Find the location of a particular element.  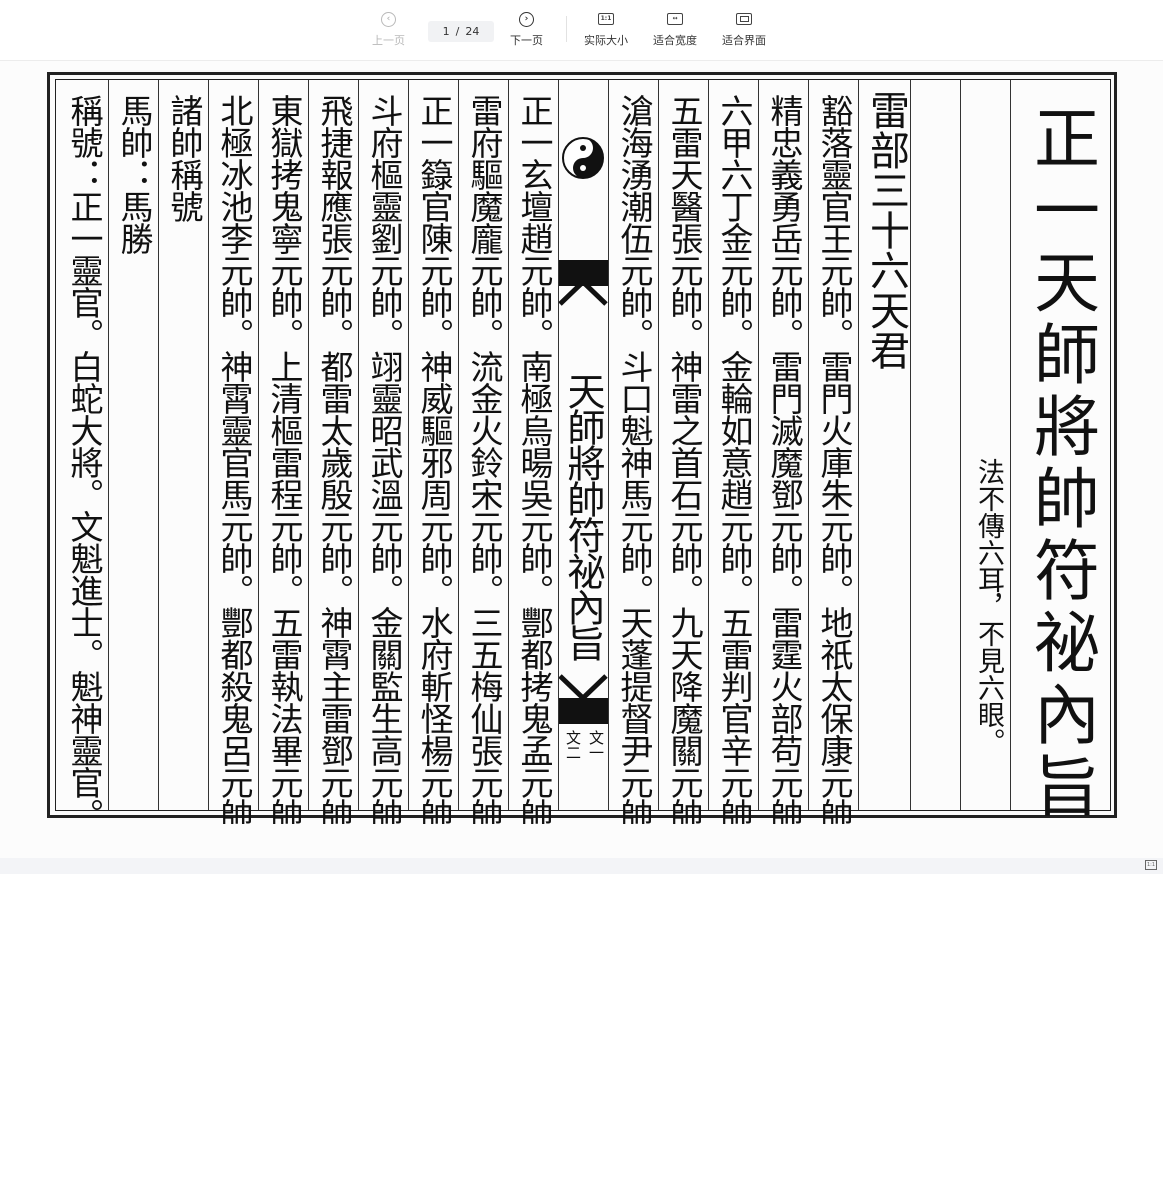

text-column: 東獄拷鬼寧元帥。上清樞雷程元帥。五雷執法畢元帥。 is located at coordinates (284, 459).